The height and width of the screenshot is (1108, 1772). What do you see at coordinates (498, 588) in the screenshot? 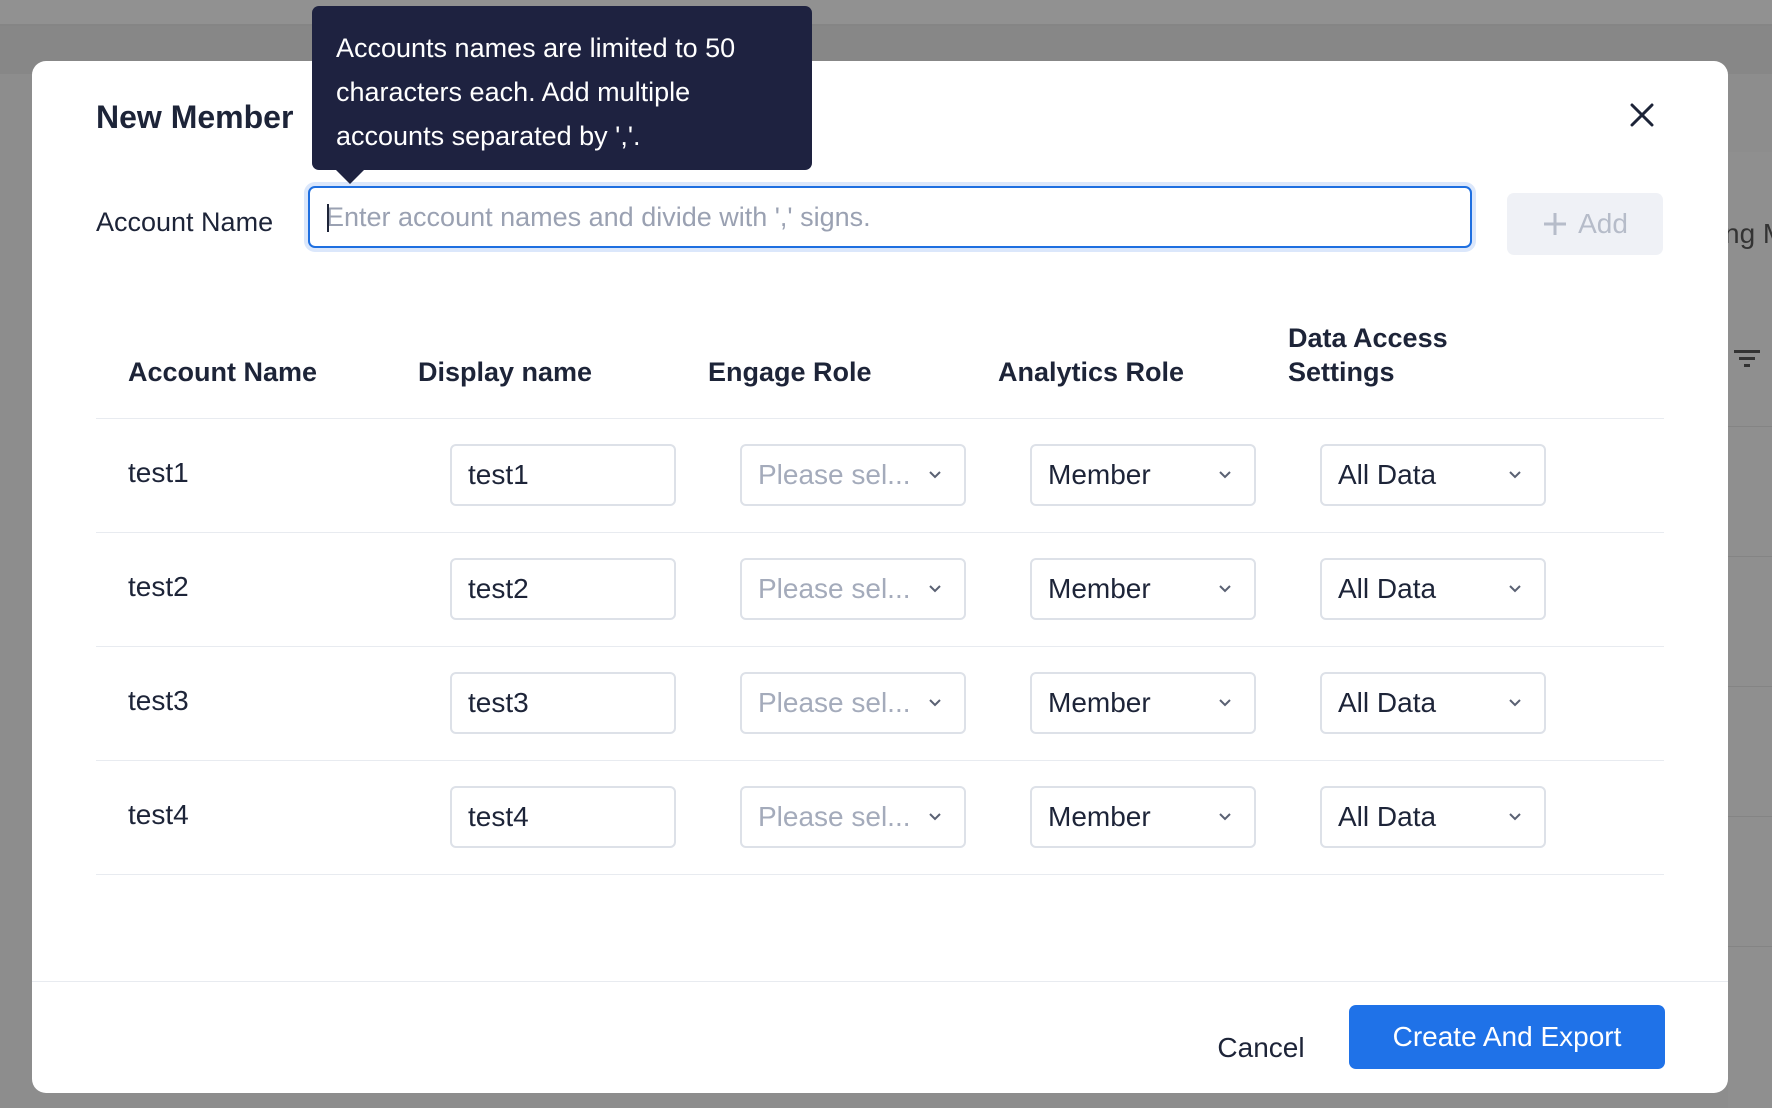
I see `display-name-value: test2` at bounding box center [498, 588].